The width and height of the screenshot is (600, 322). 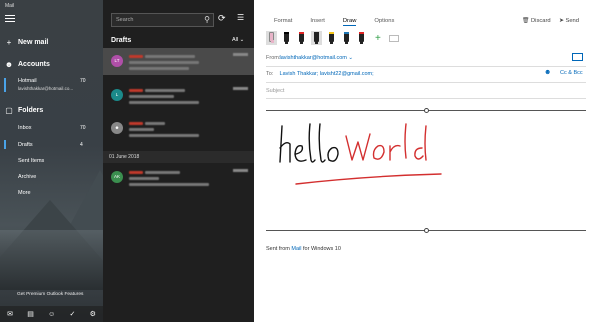 I want to click on folder-item-archive: Archive, so click(x=51, y=176).